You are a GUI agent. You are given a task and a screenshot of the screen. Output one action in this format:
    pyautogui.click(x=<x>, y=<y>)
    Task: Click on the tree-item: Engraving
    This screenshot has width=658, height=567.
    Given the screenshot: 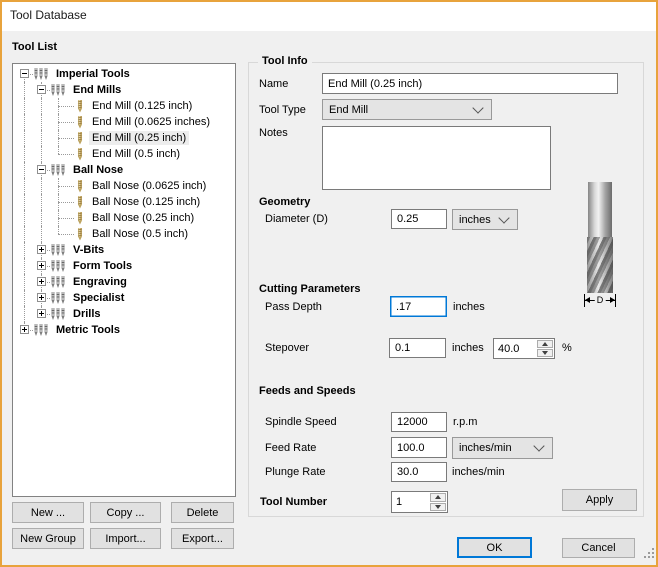 What is the action you would take?
    pyautogui.click(x=125, y=282)
    